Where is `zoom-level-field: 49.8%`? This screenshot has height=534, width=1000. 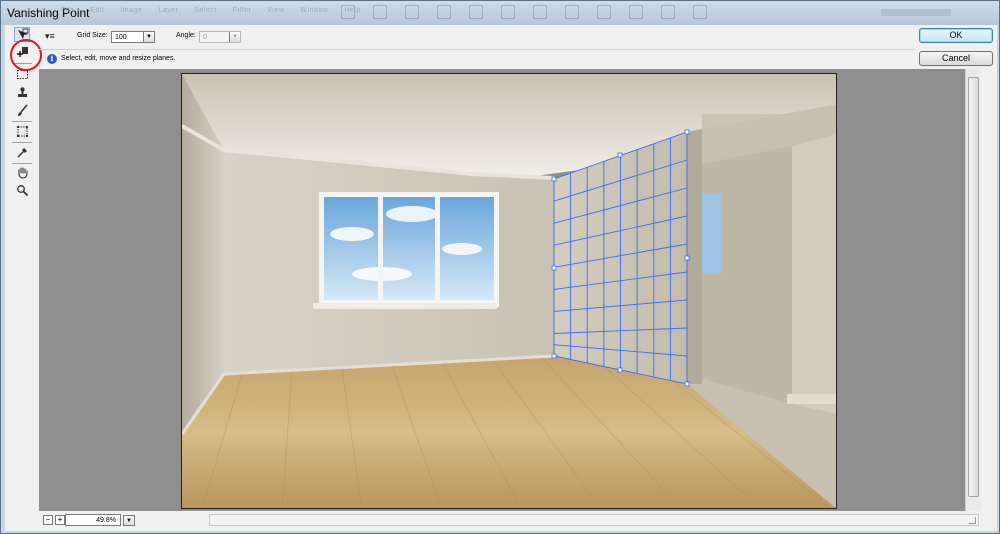 zoom-level-field: 49.8% is located at coordinates (93, 520).